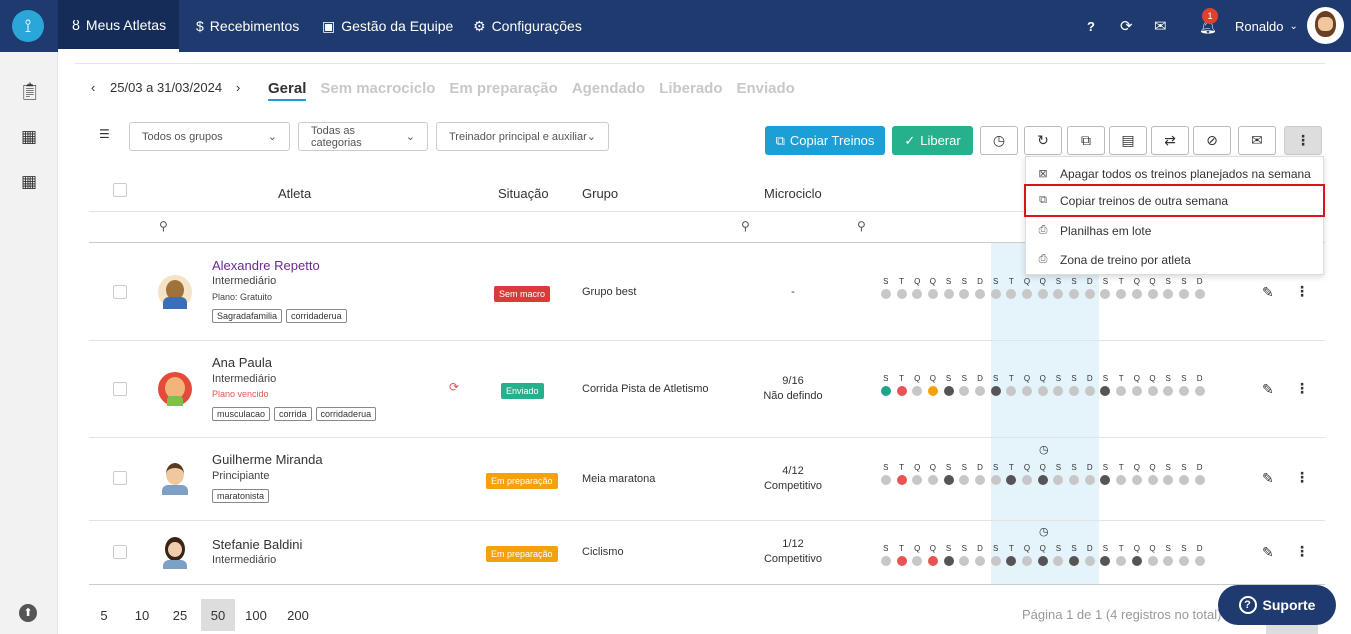  Describe the element at coordinates (861, 226) in the screenshot. I see `search-icon: ⚲` at that location.